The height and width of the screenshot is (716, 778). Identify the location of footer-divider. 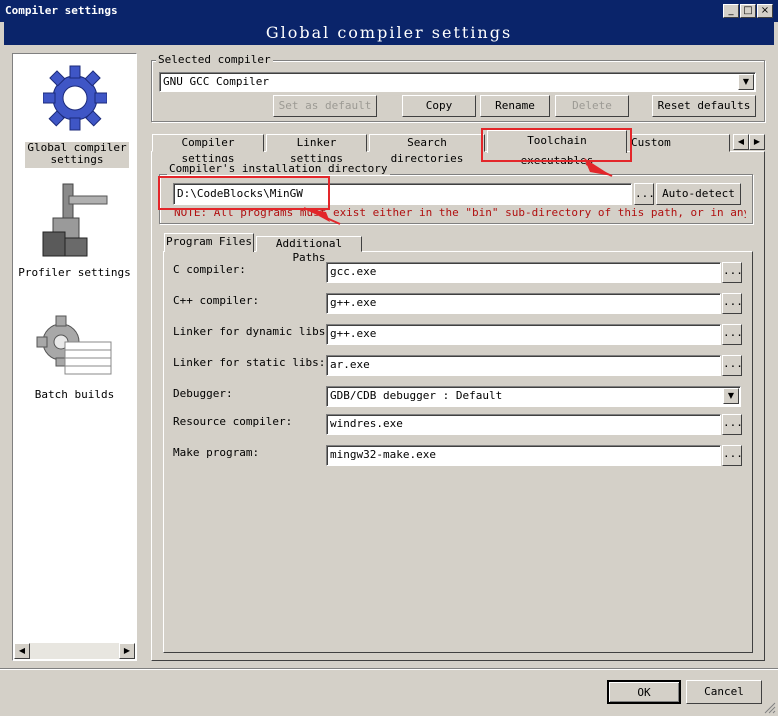
(389, 669).